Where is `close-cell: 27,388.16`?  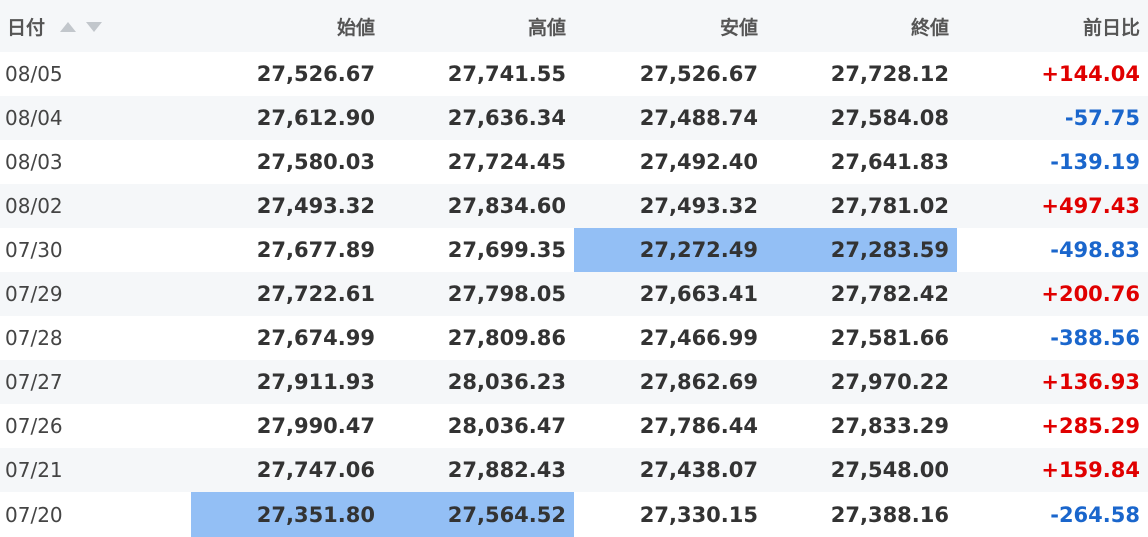 close-cell: 27,388.16 is located at coordinates (889, 514).